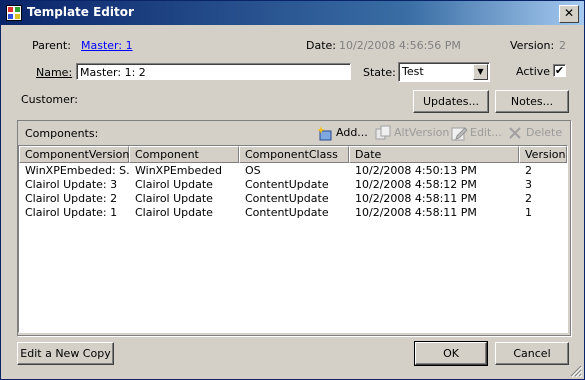 This screenshot has height=380, width=585. I want to click on cell-version: 3, so click(528, 184).